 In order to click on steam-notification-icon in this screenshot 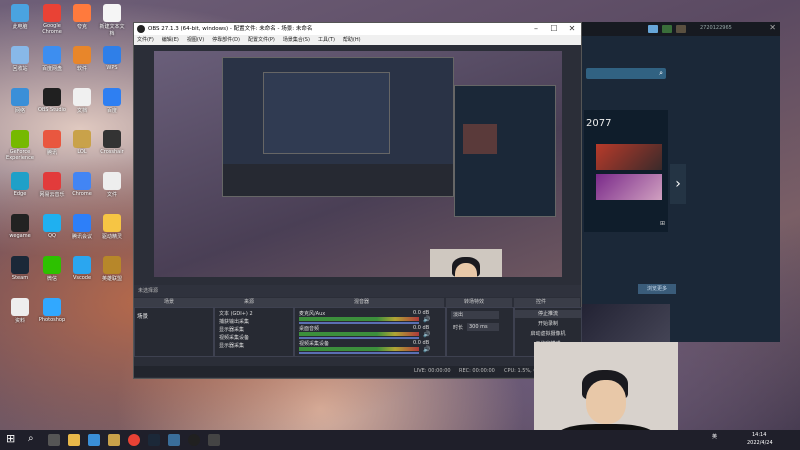, I will do `click(667, 29)`.